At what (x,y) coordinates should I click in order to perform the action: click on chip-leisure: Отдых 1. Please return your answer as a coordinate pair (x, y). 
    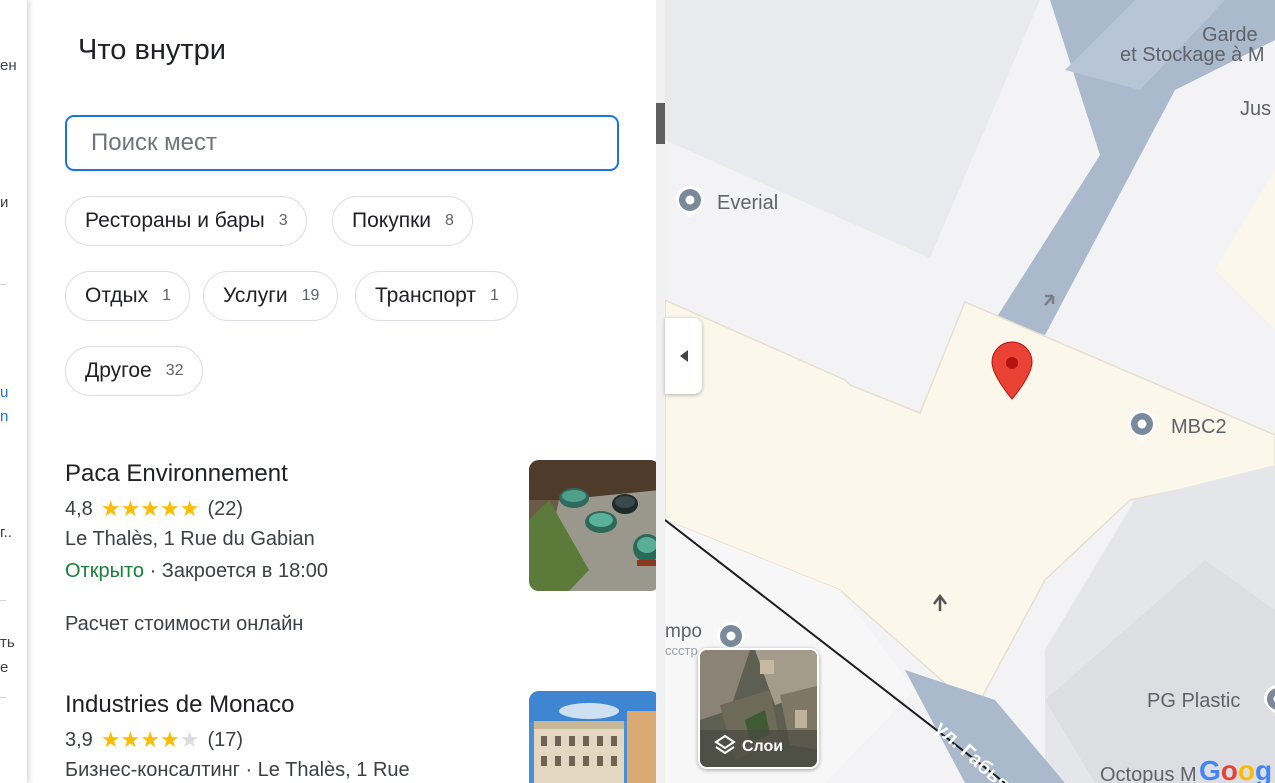
    Looking at the image, I should click on (128, 296).